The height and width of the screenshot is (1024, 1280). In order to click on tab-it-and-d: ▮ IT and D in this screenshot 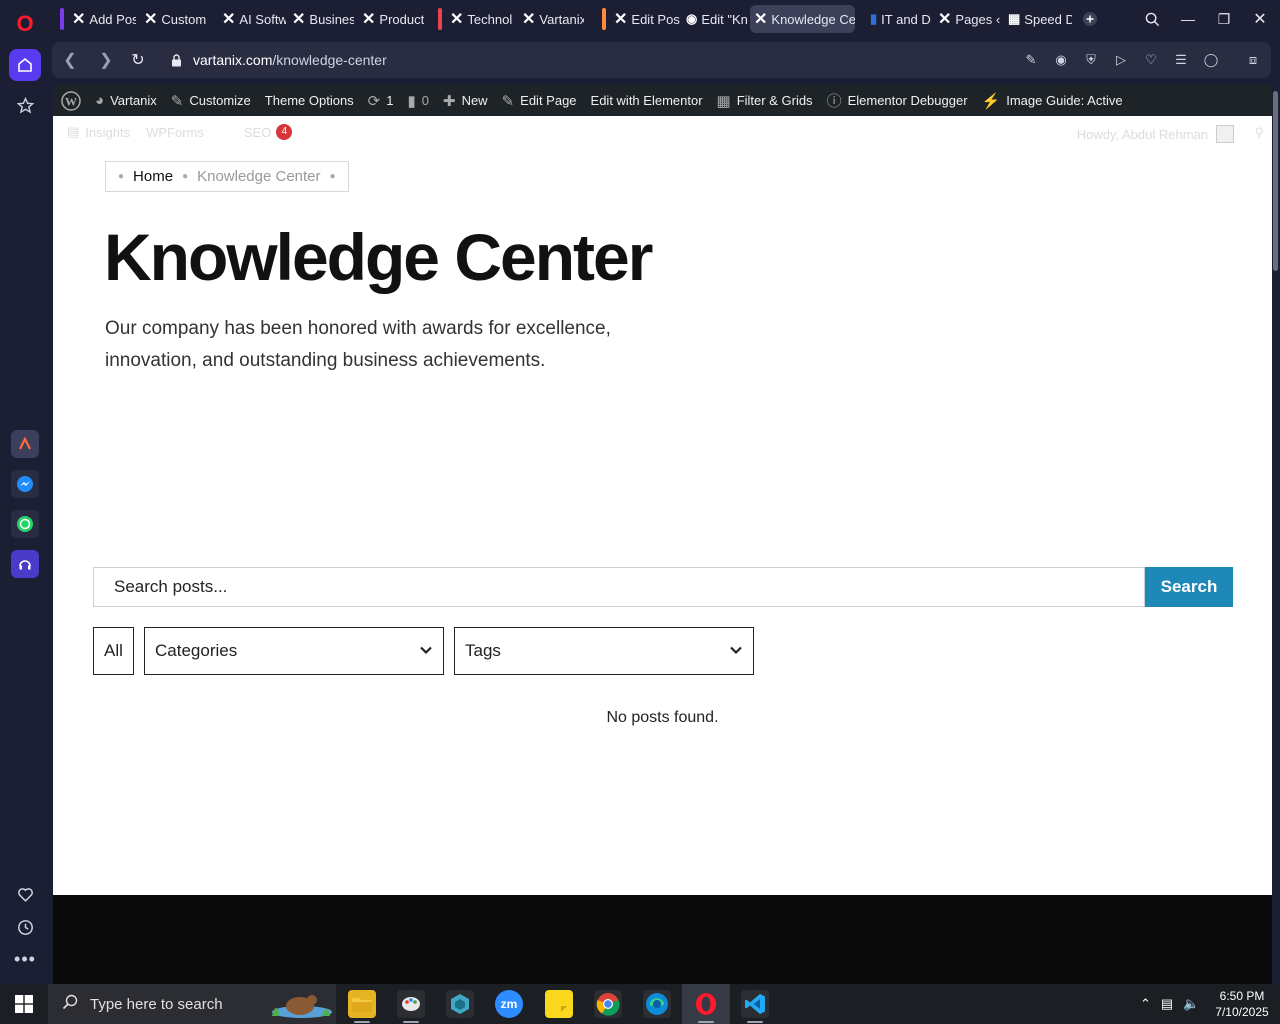, I will do `click(899, 19)`.